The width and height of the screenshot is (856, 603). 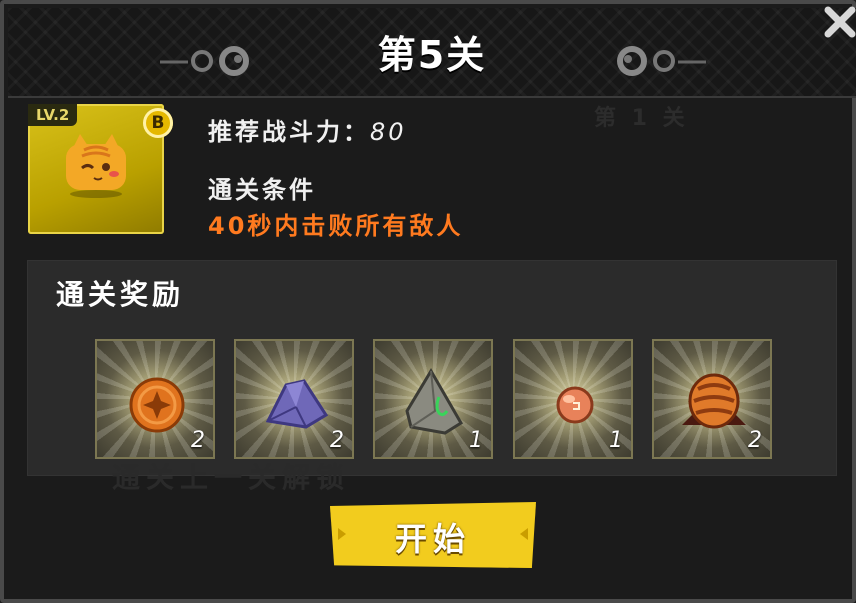 I want to click on swirl-ornament-right-icon, so click(x=661, y=61).